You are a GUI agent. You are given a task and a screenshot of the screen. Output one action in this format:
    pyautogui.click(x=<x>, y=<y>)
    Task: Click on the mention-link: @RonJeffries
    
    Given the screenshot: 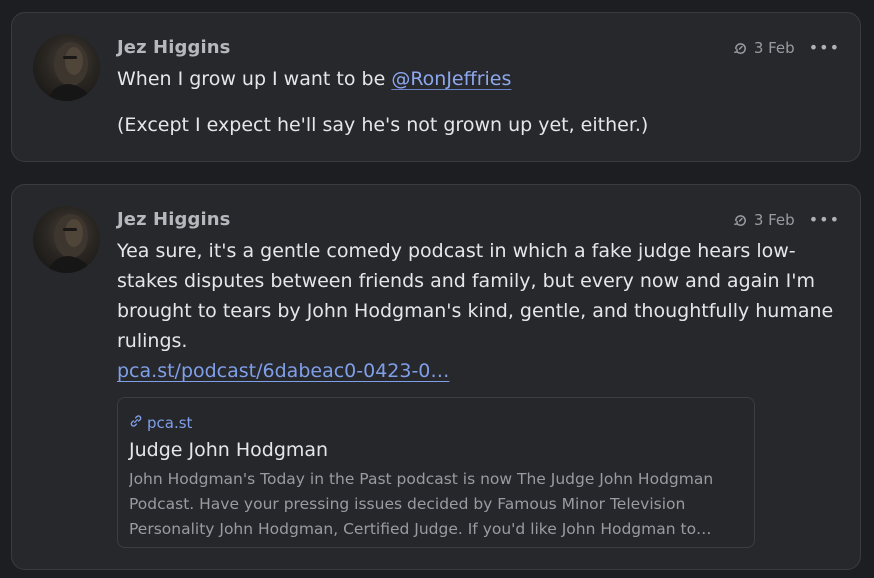 What is the action you would take?
    pyautogui.click(x=451, y=79)
    